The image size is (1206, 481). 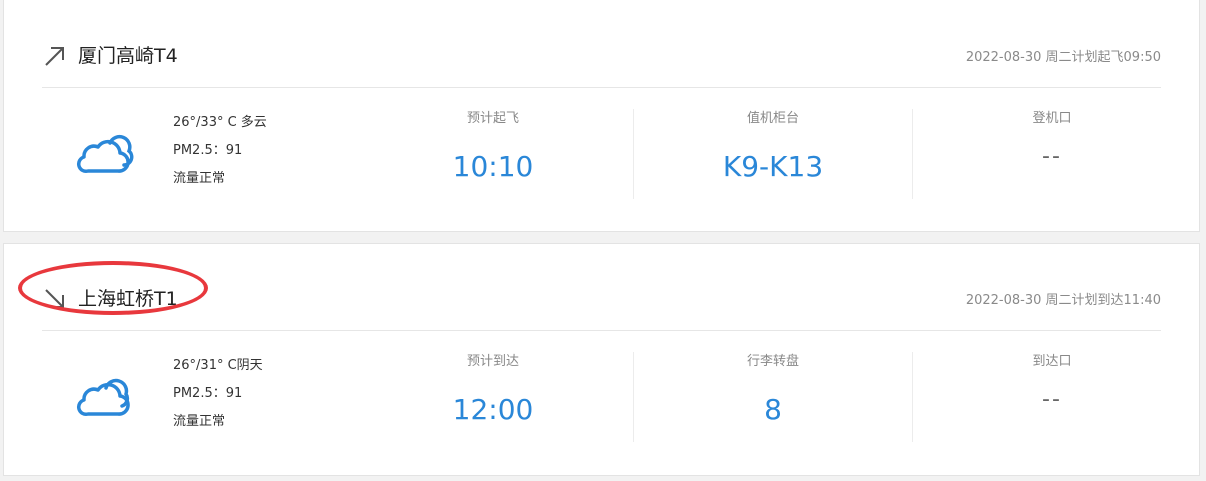 What do you see at coordinates (1052, 118) in the screenshot?
I see `gate-label: 登机口` at bounding box center [1052, 118].